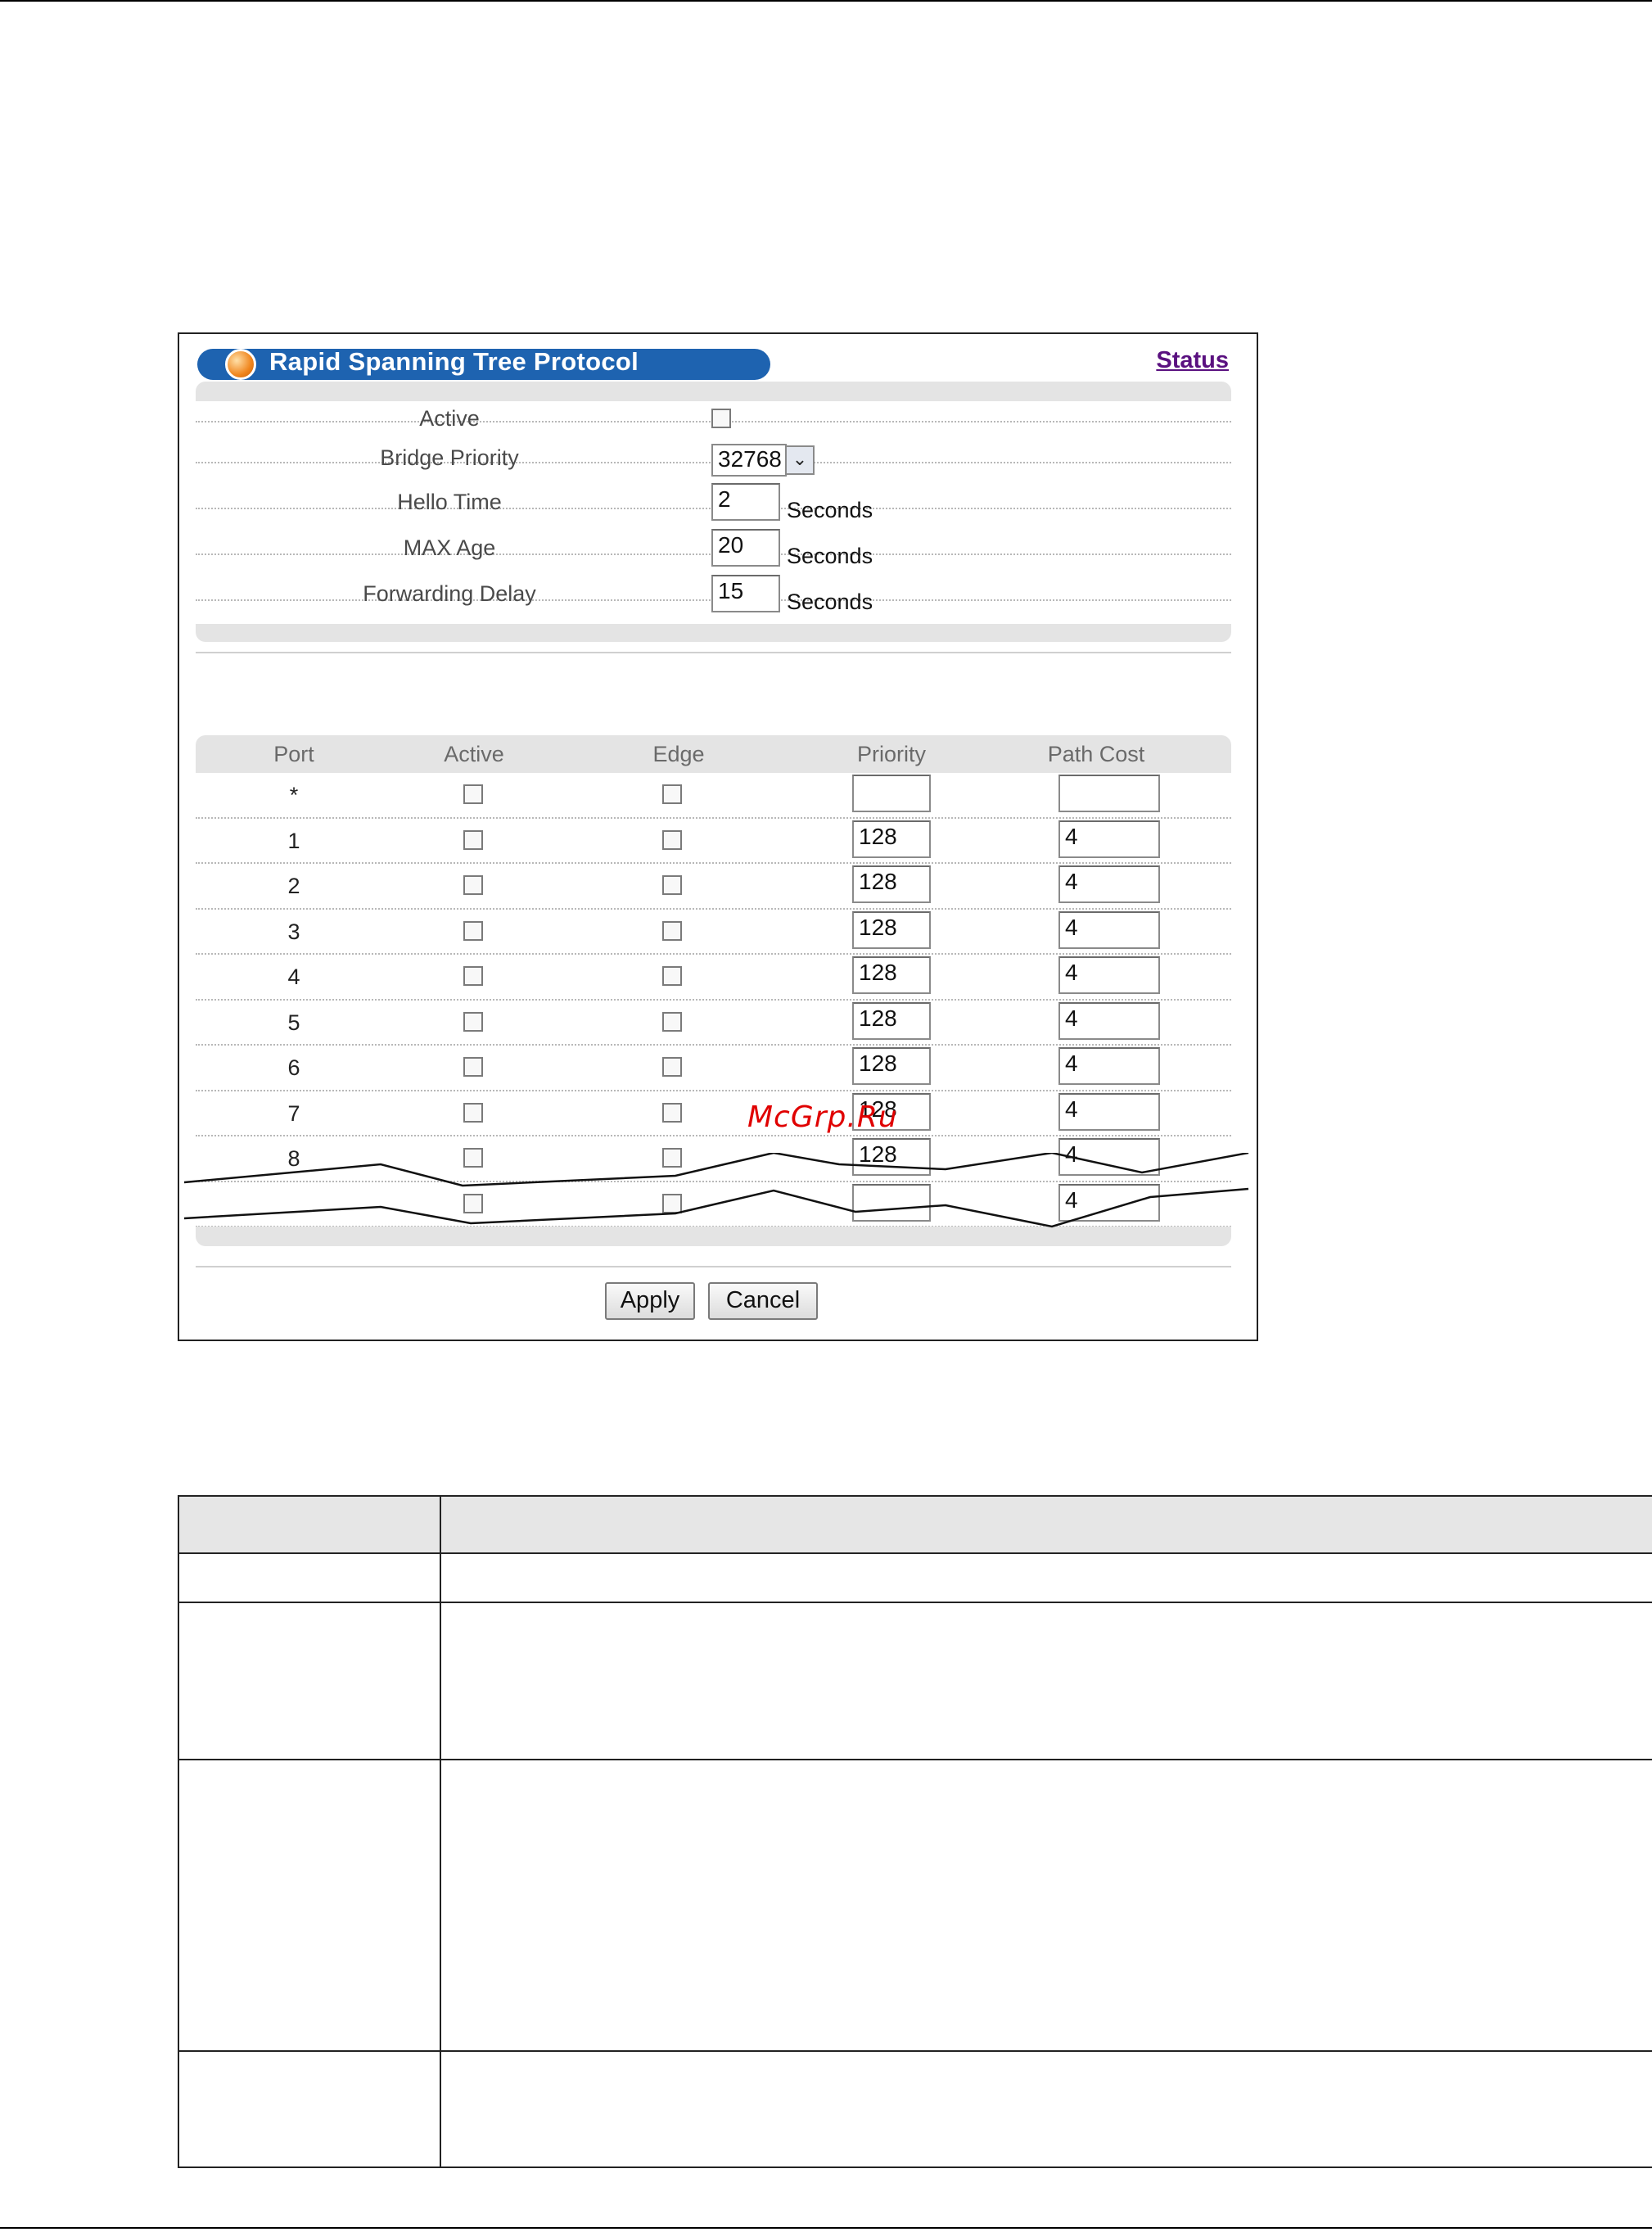 The image size is (1652, 2232). Describe the element at coordinates (293, 977) in the screenshot. I see `port-number: 4` at that location.